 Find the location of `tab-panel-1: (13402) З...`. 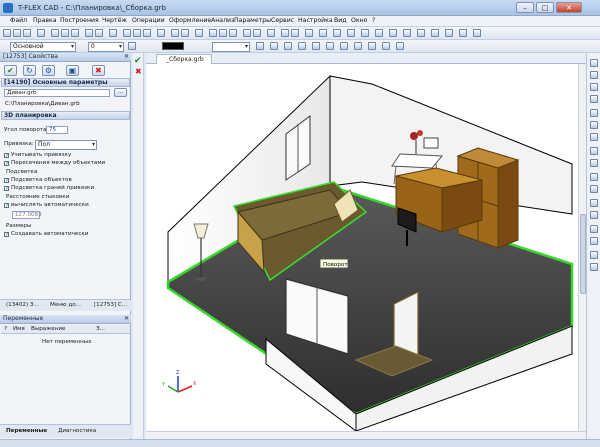

tab-panel-1: (13402) З... is located at coordinates (22, 305).